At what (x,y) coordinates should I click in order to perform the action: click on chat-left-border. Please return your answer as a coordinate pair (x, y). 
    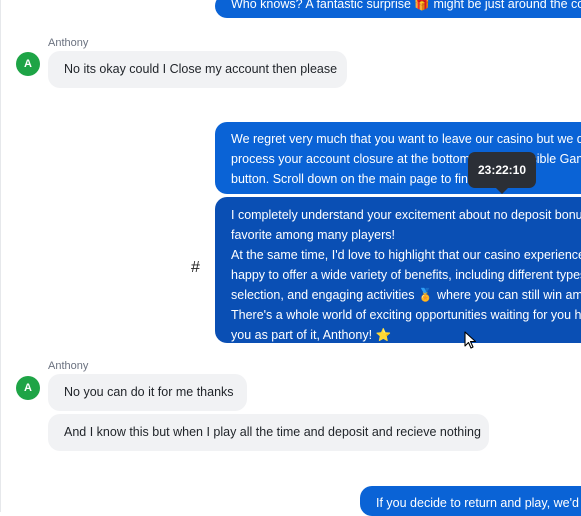
    Looking at the image, I should click on (0, 256).